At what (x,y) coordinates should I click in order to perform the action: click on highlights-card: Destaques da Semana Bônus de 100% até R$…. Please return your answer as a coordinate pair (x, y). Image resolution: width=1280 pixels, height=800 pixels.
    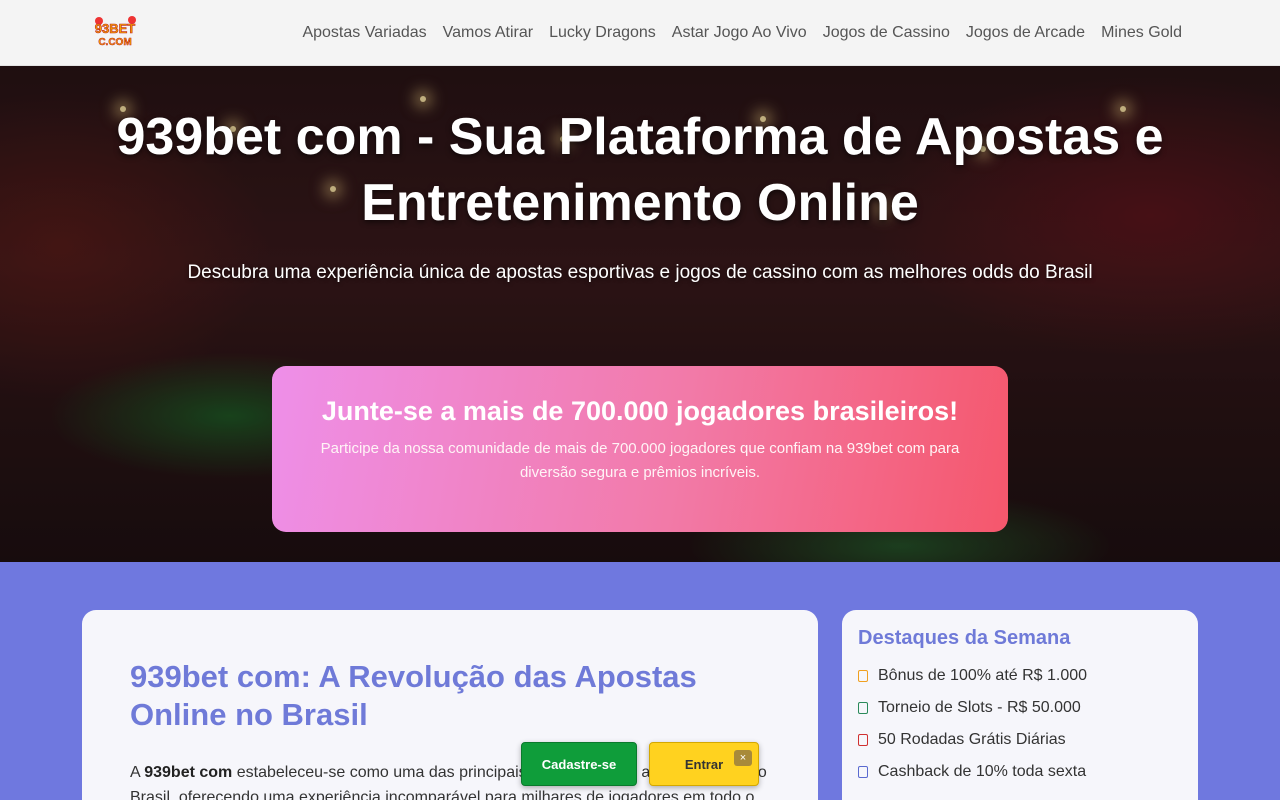
    Looking at the image, I should click on (1020, 705).